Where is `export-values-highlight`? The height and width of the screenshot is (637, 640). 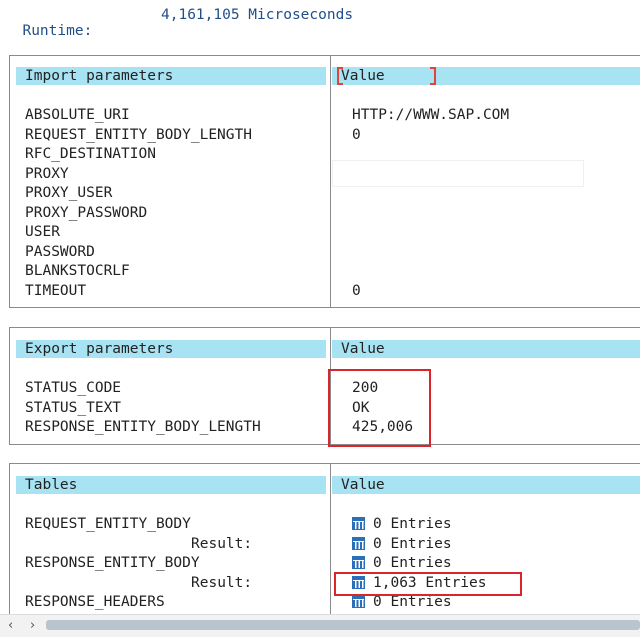 export-values-highlight is located at coordinates (379, 408).